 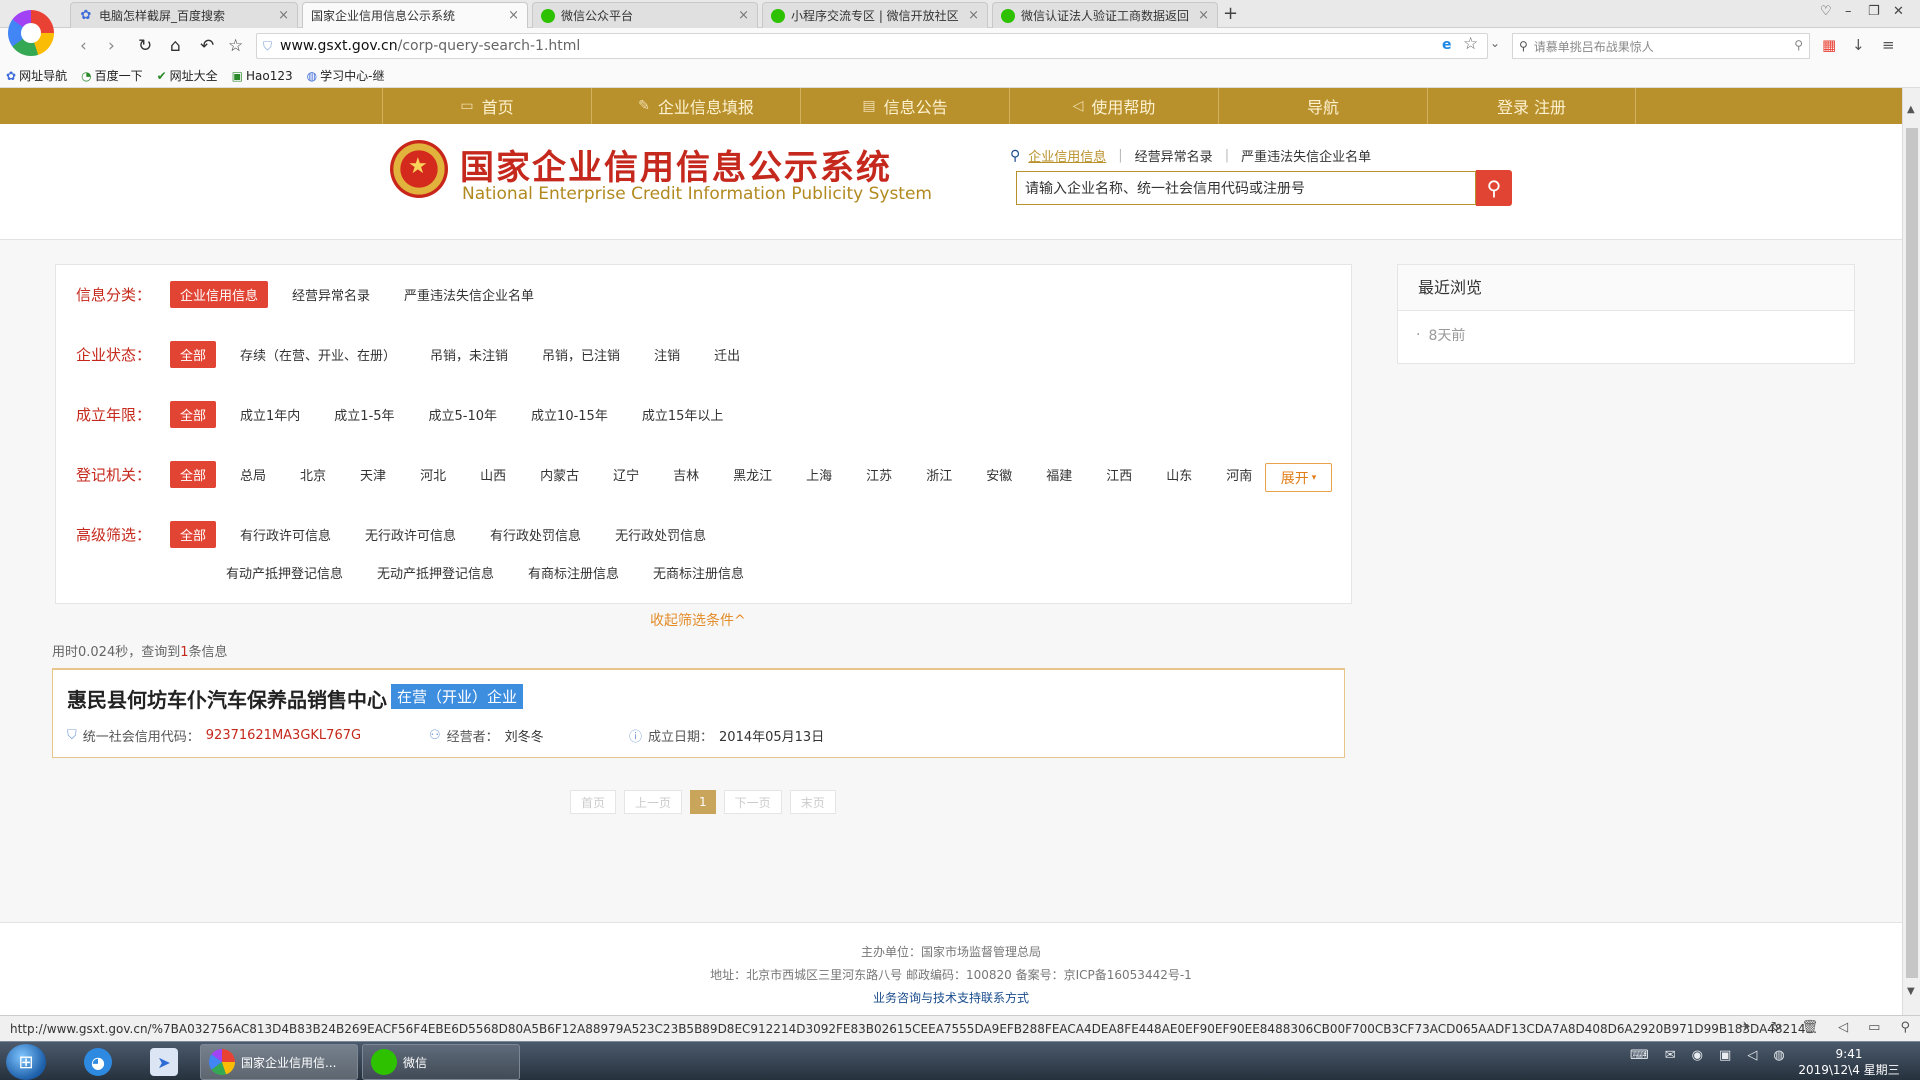 I want to click on filter-option: 黑龙江, so click(x=752, y=474).